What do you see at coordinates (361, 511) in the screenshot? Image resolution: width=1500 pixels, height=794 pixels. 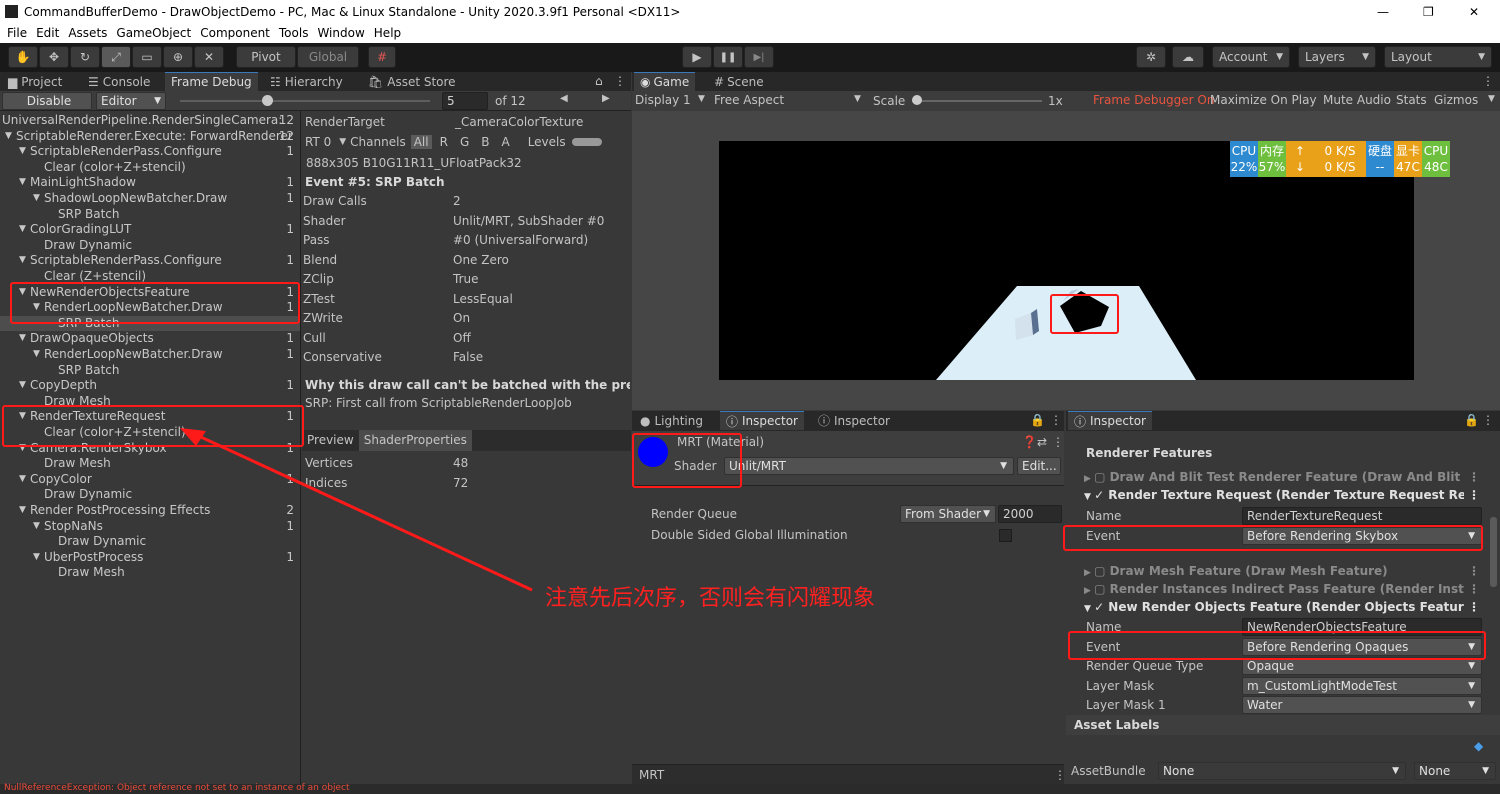 I see `arrow-shaft` at bounding box center [361, 511].